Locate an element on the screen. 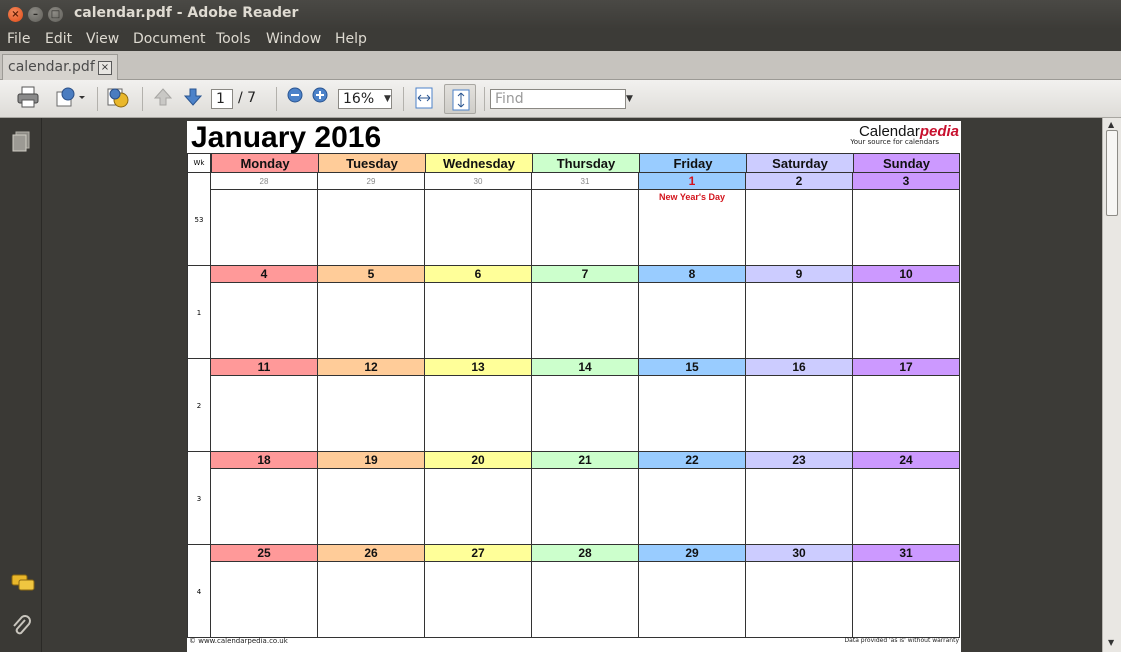  scrollbar-thumb is located at coordinates (1112, 173).